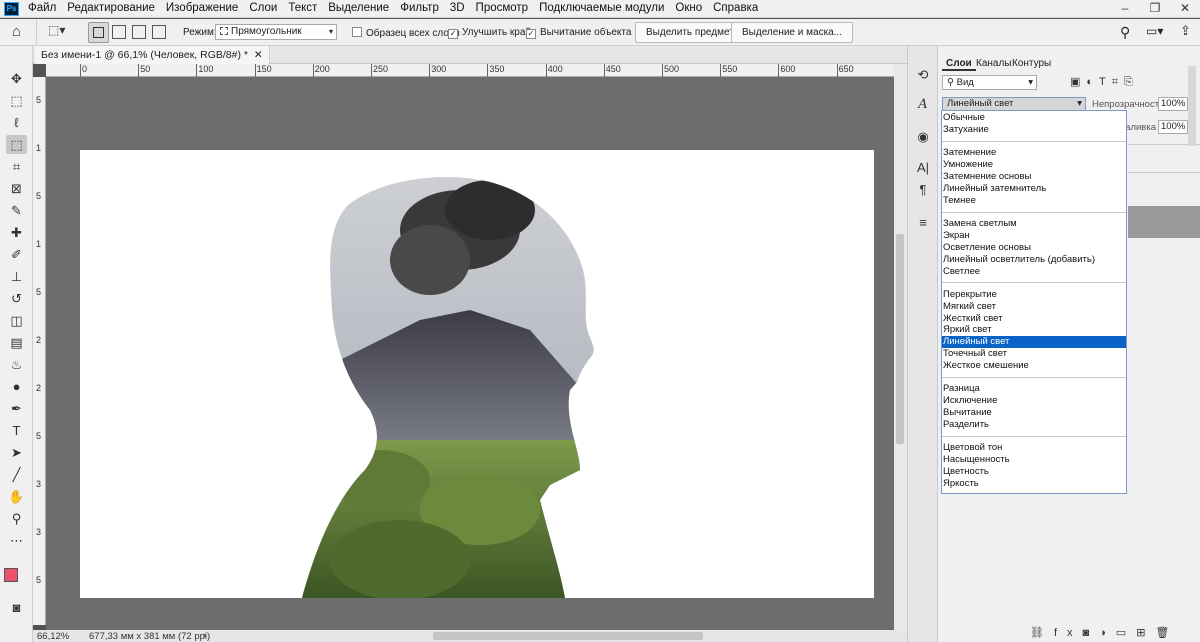 Image resolution: width=1200 pixels, height=642 pixels. What do you see at coordinates (1034, 224) in the screenshot?
I see `blend-mode-option: Замена светлым` at bounding box center [1034, 224].